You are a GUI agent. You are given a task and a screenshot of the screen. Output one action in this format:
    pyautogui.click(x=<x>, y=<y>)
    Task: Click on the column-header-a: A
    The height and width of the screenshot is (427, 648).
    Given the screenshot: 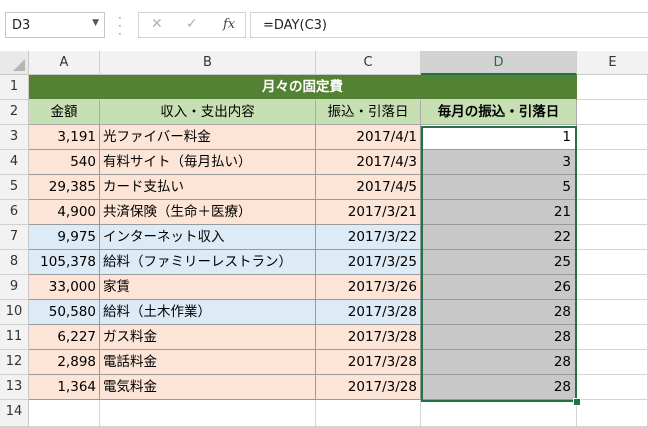 What is the action you would take?
    pyautogui.click(x=64, y=63)
    